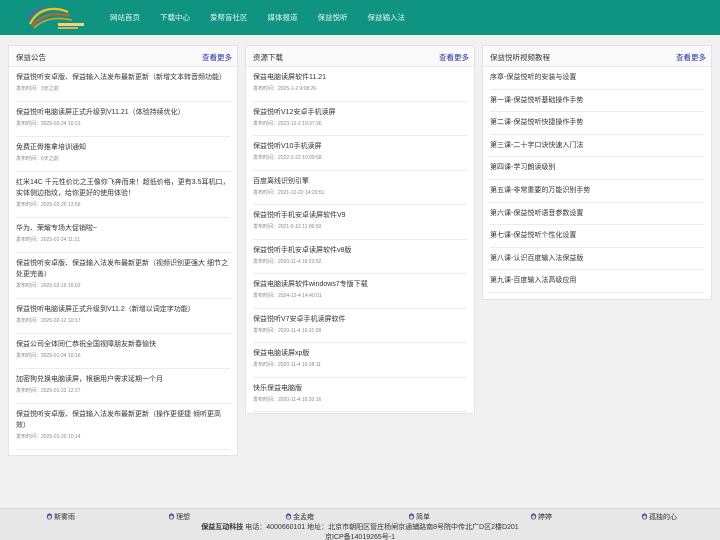  What do you see at coordinates (287, 261) in the screenshot?
I see `item-time: 发布时间：2020-11-4 16:23:02` at bounding box center [287, 261].